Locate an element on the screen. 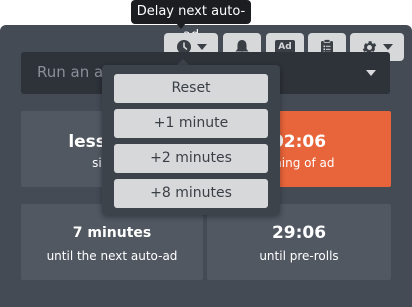 Image resolution: width=412 pixels, height=307 pixels. menu-item-reset: Reset is located at coordinates (191, 88).